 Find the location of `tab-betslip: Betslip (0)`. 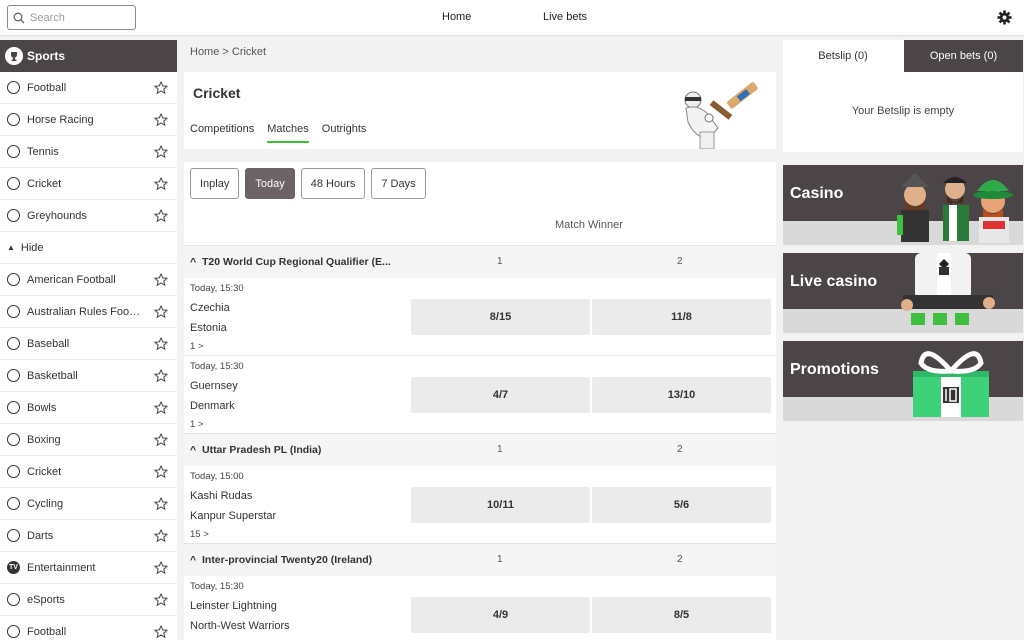

tab-betslip: Betslip (0) is located at coordinates (843, 56).